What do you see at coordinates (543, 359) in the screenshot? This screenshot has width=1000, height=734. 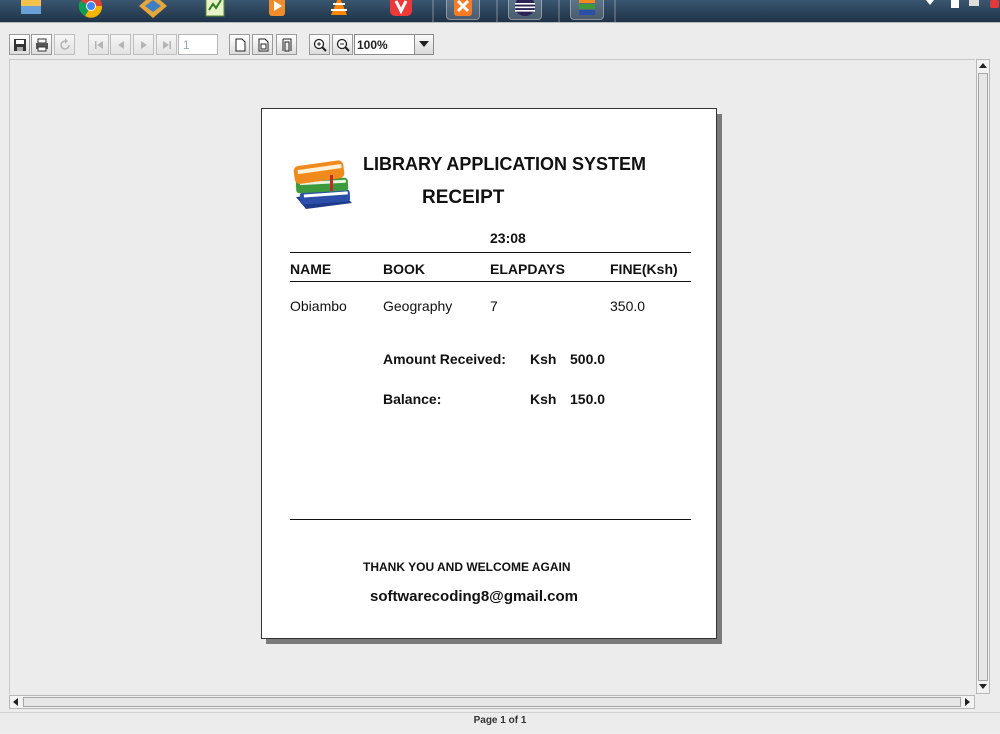 I see `amount-received-currency: Ksh` at bounding box center [543, 359].